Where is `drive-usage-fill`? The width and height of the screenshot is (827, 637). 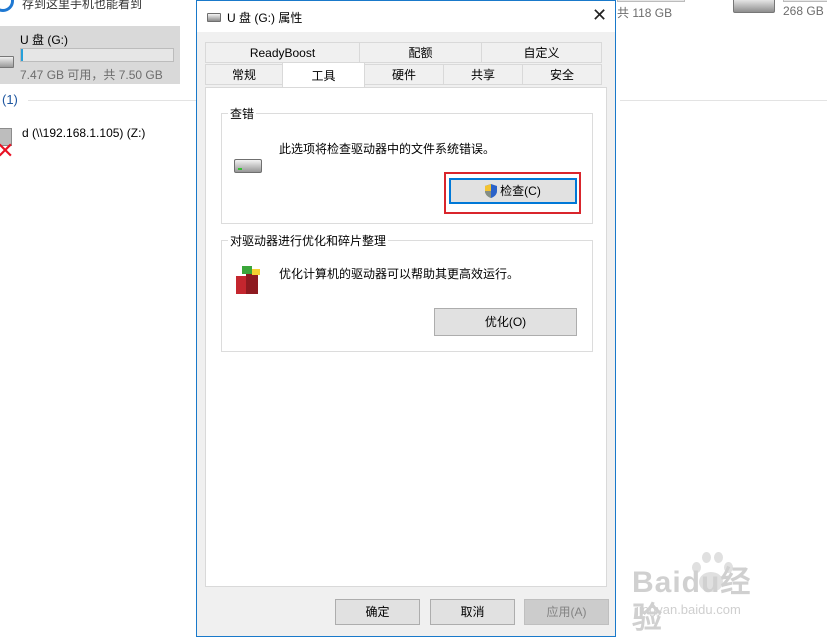 drive-usage-fill is located at coordinates (22, 55).